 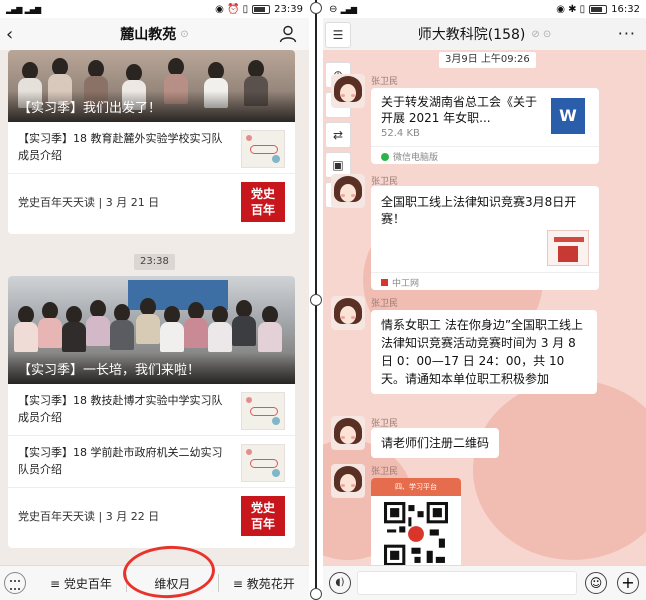 I want to click on image-message: 四、学习平台, so click(x=416, y=523).